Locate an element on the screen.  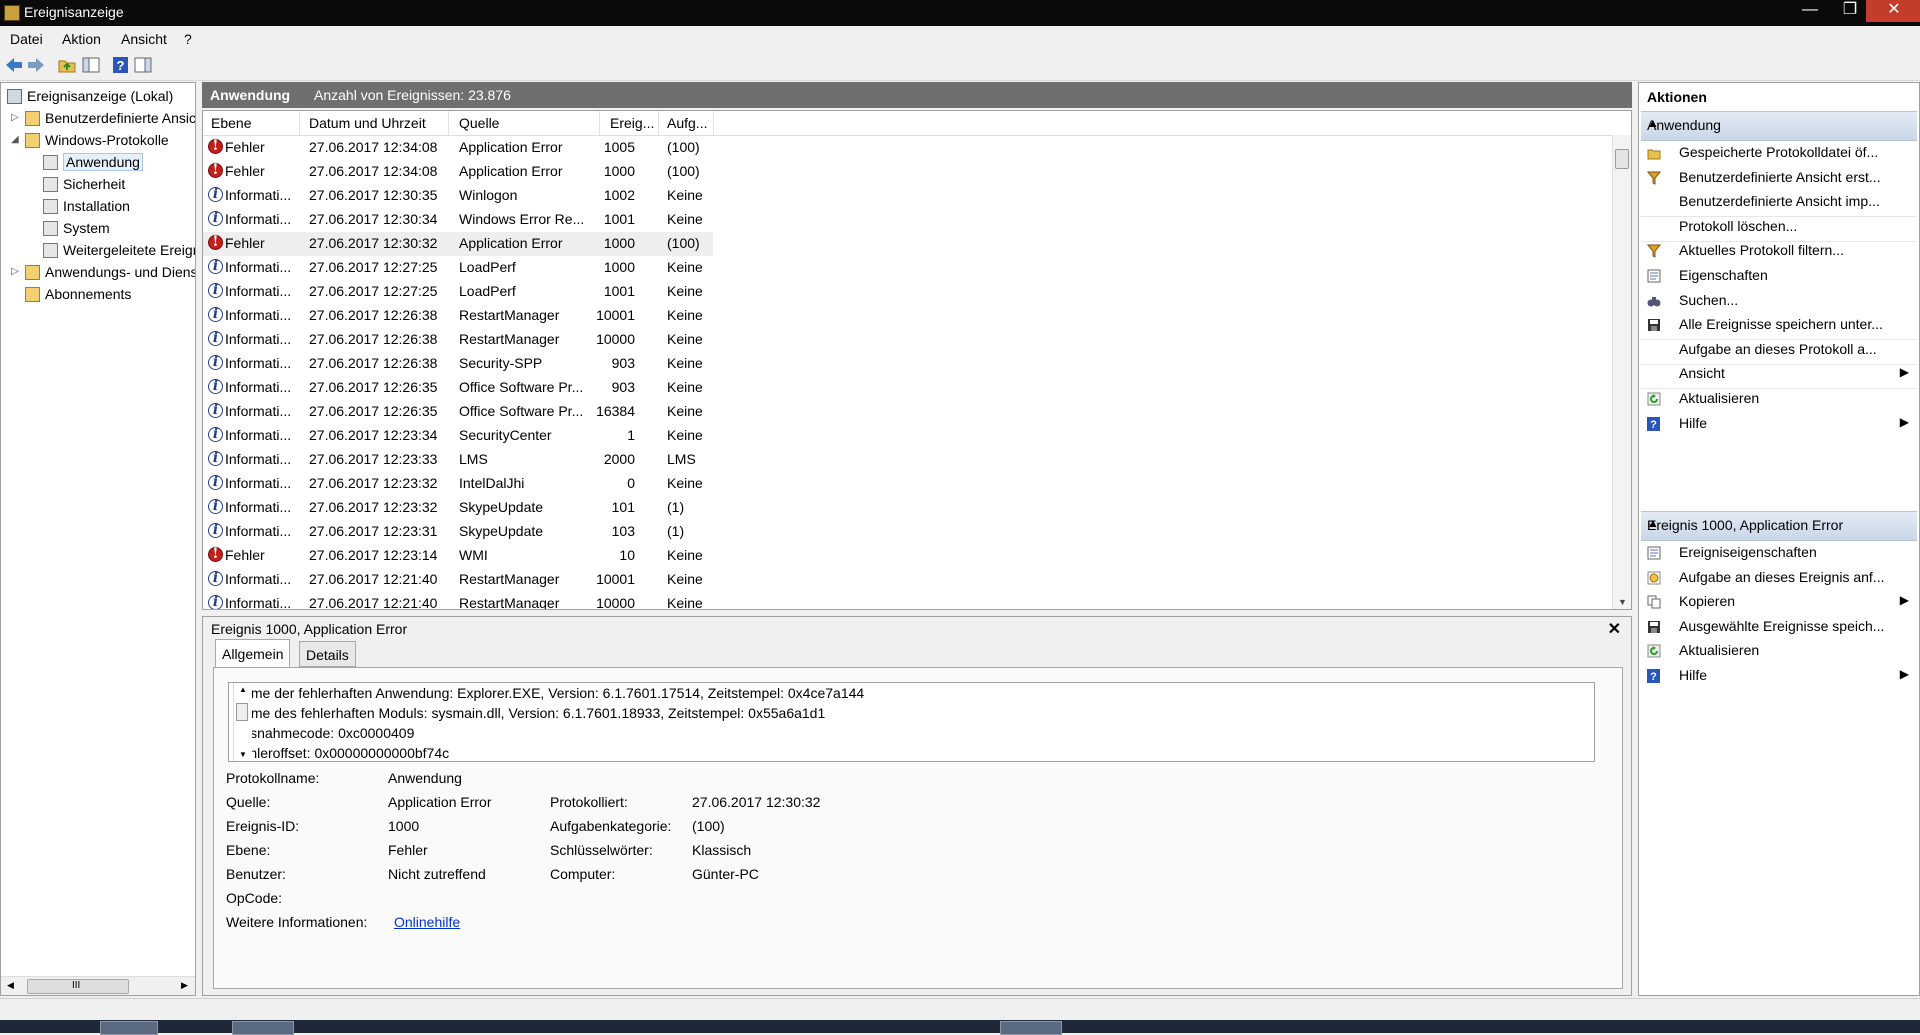
section-anwendung: Anwendung ▲ is located at coordinates (1779, 126).